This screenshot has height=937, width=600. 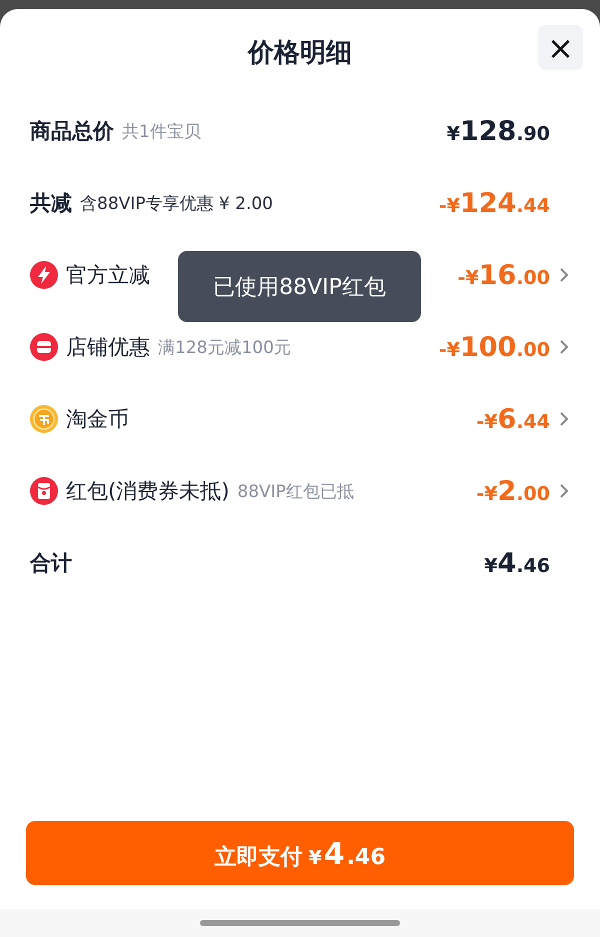 I want to click on price: -¥2.00, so click(x=513, y=491).